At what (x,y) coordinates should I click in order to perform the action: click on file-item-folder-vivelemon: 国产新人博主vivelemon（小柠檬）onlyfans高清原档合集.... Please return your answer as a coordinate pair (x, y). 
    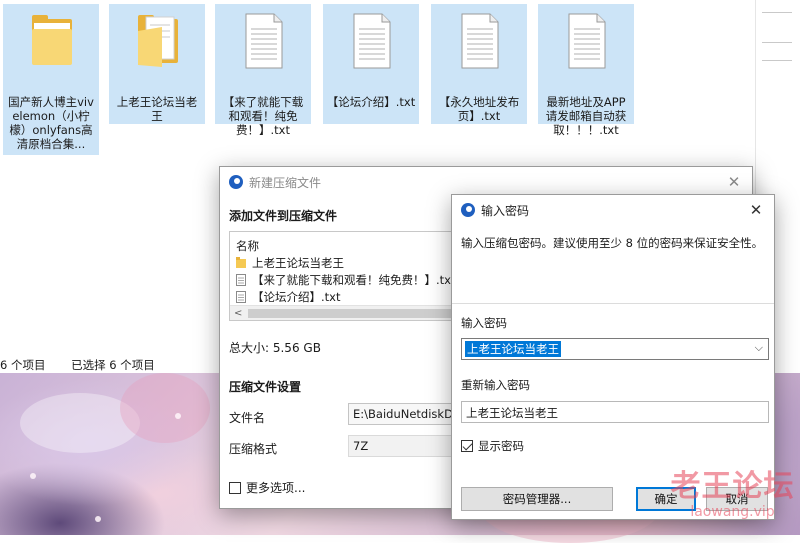
    Looking at the image, I should click on (51, 79).